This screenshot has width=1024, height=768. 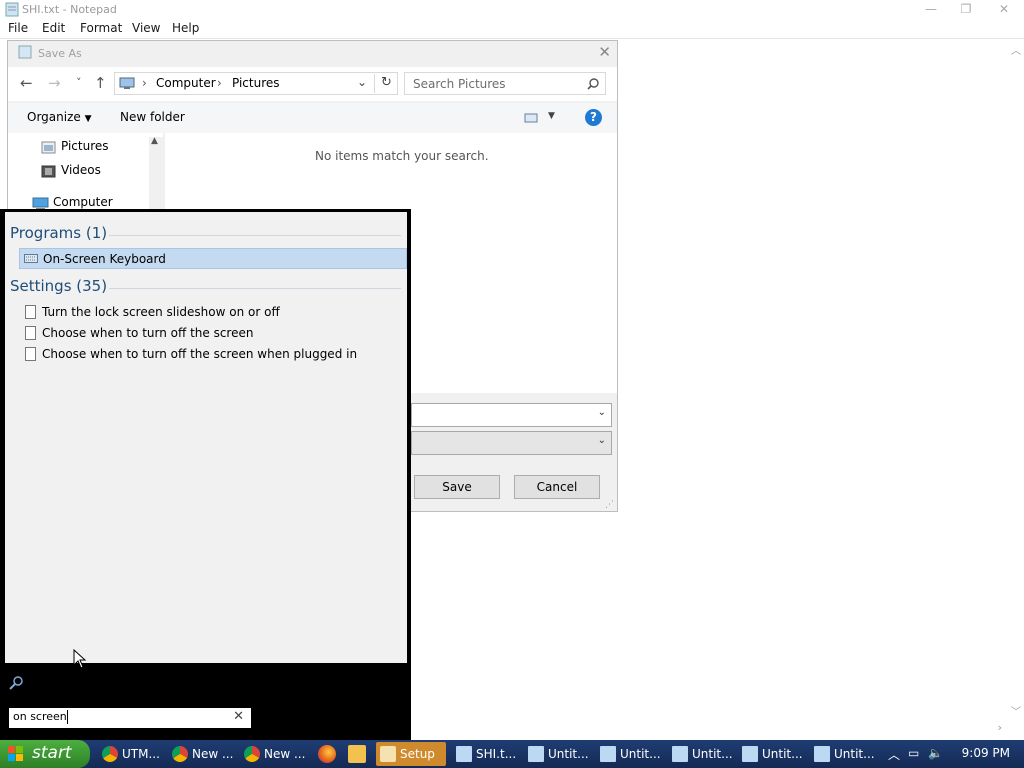 What do you see at coordinates (130, 718) in the screenshot?
I see `start-search-input: on screen ✕` at bounding box center [130, 718].